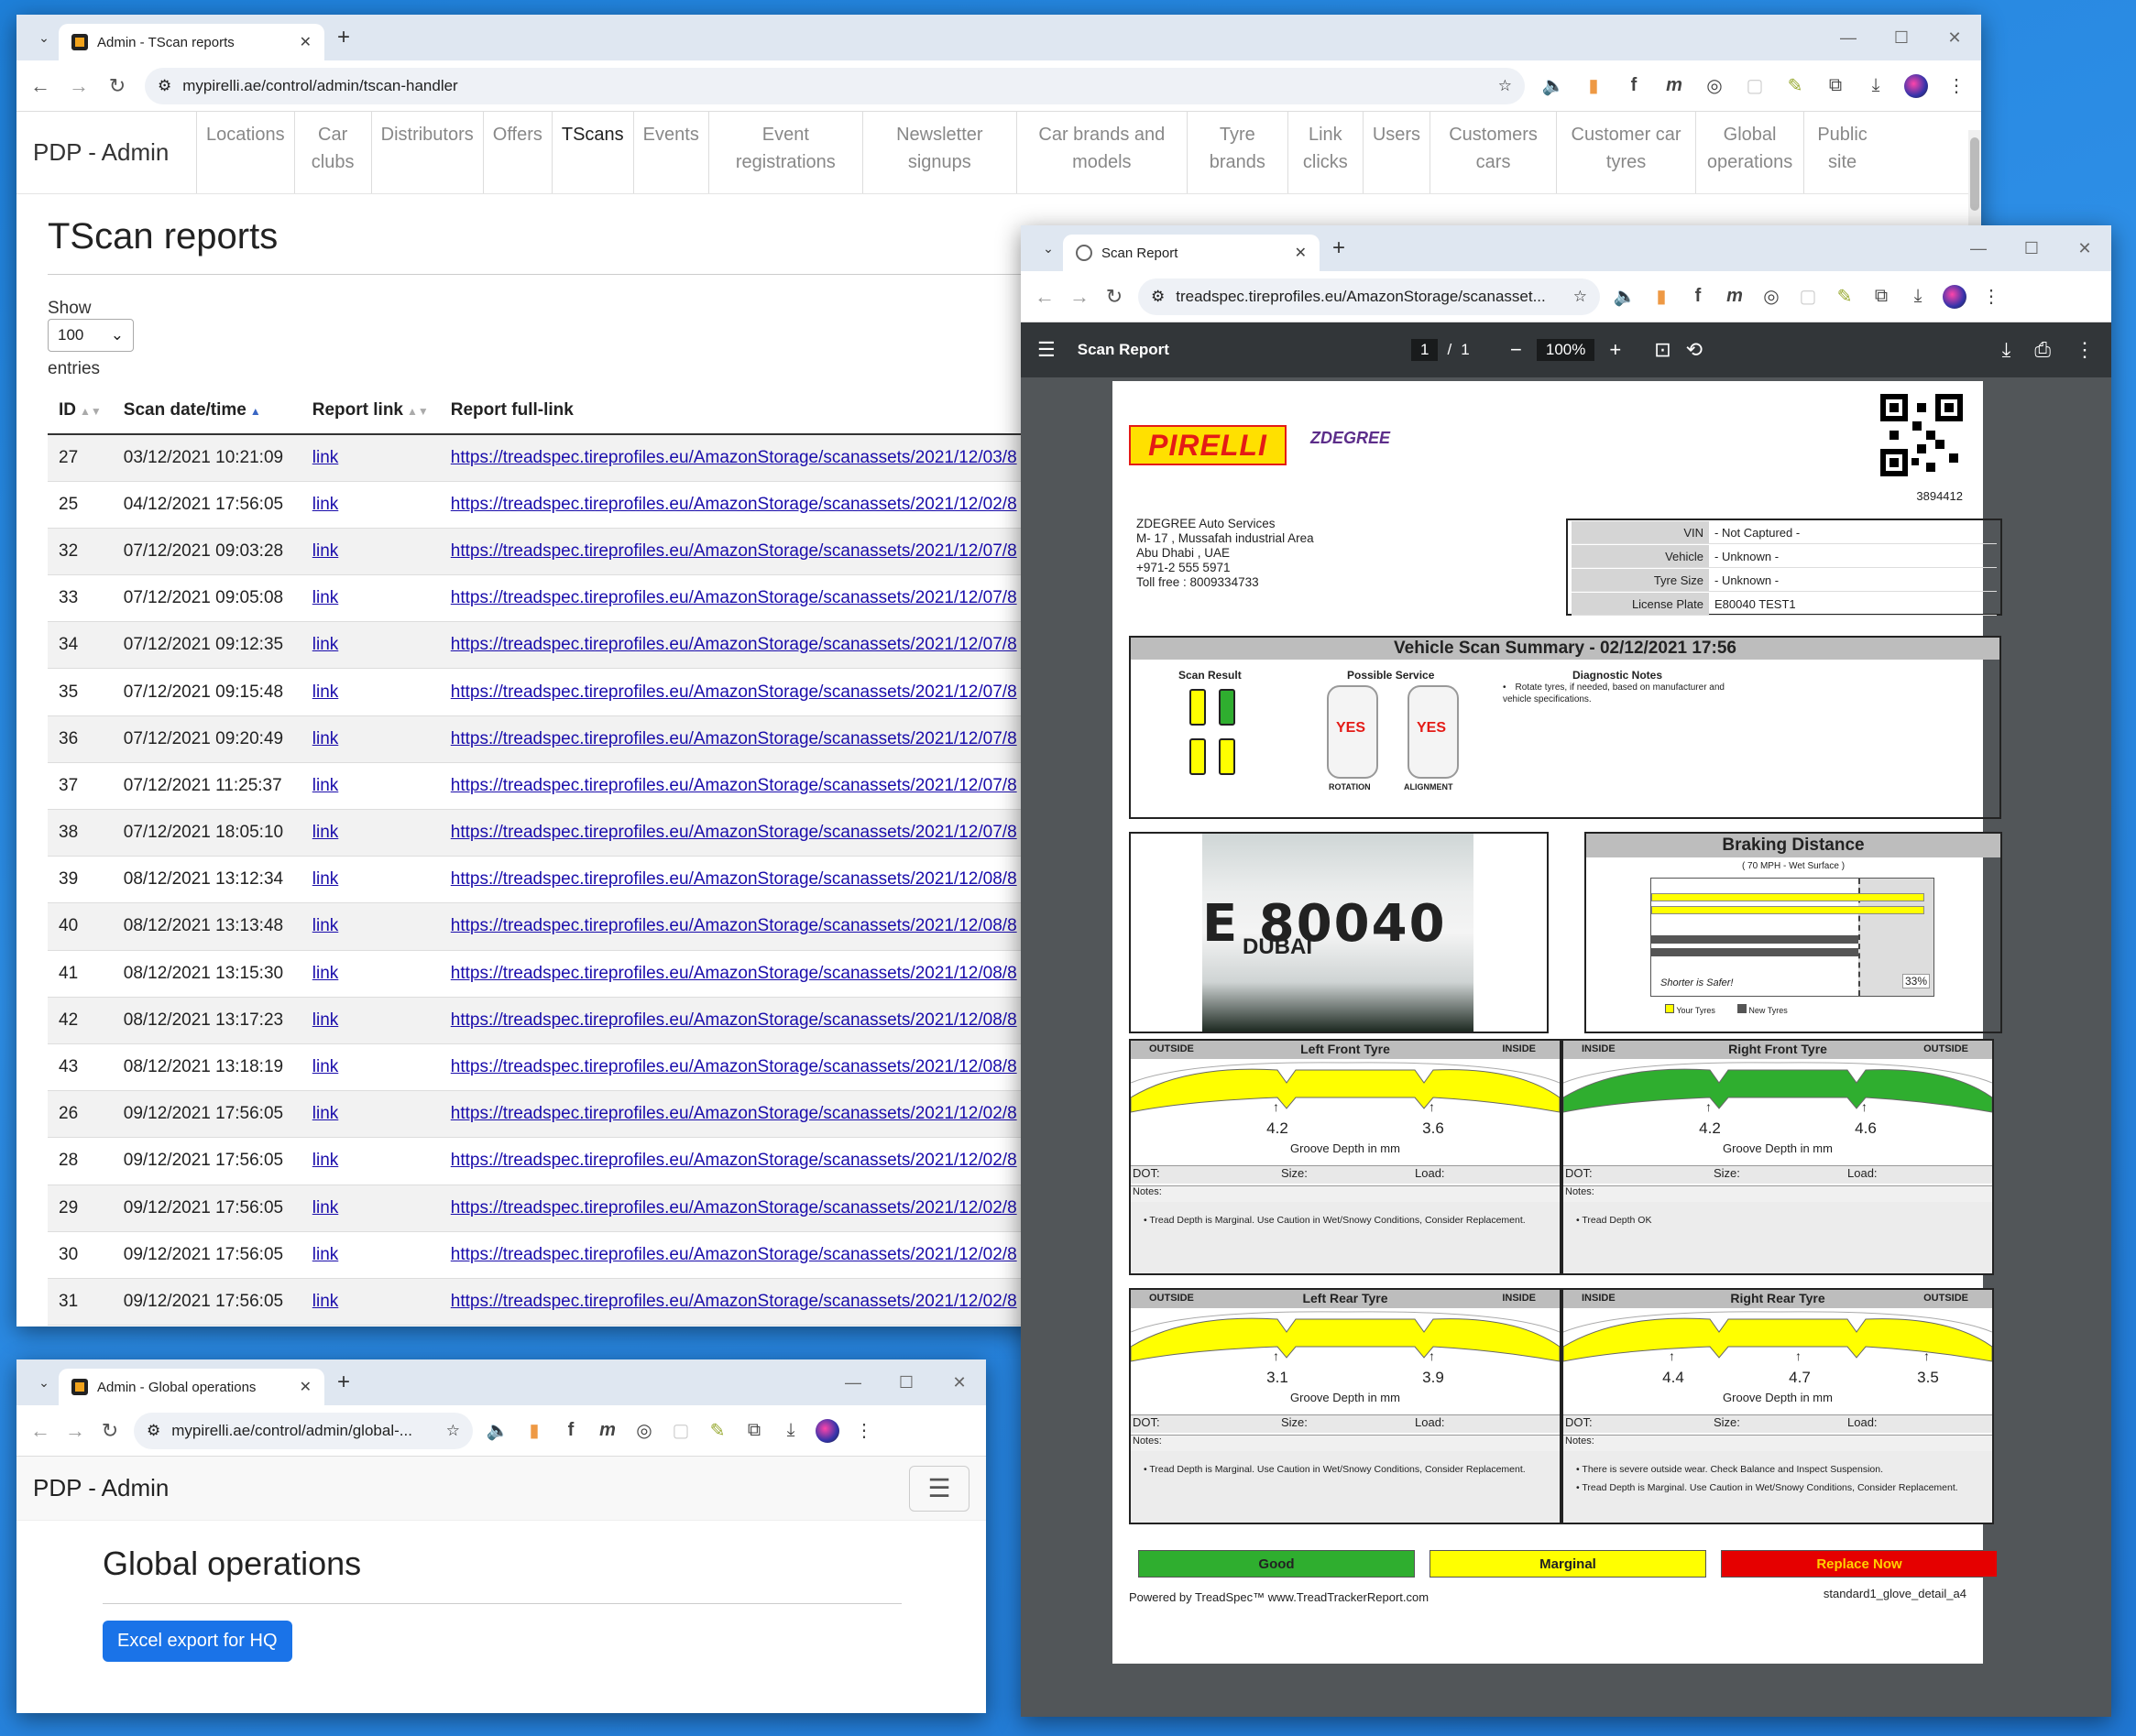 This screenshot has width=2136, height=1736. What do you see at coordinates (1841, 153) in the screenshot?
I see `nav-public-site: Public site` at bounding box center [1841, 153].